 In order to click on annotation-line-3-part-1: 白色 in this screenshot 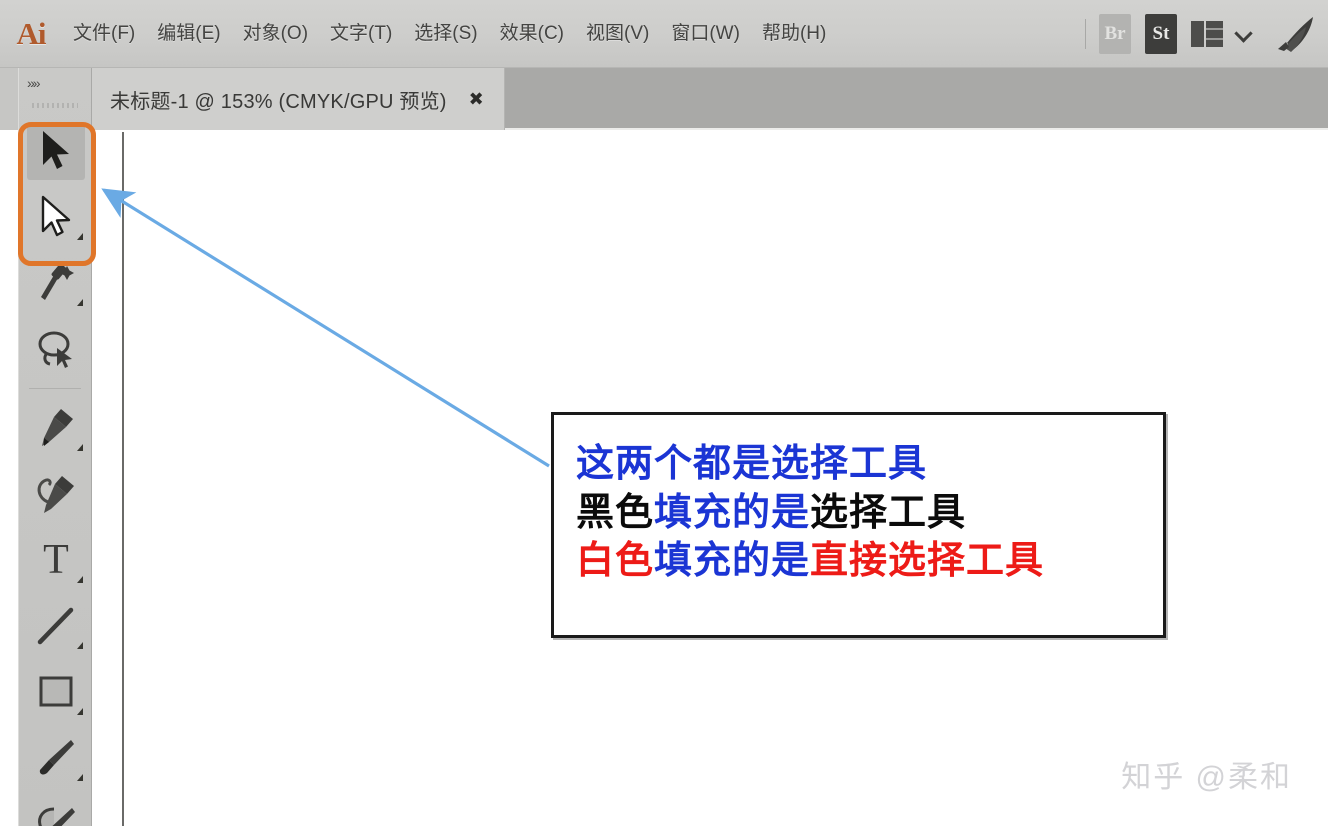, I will do `click(615, 560)`.